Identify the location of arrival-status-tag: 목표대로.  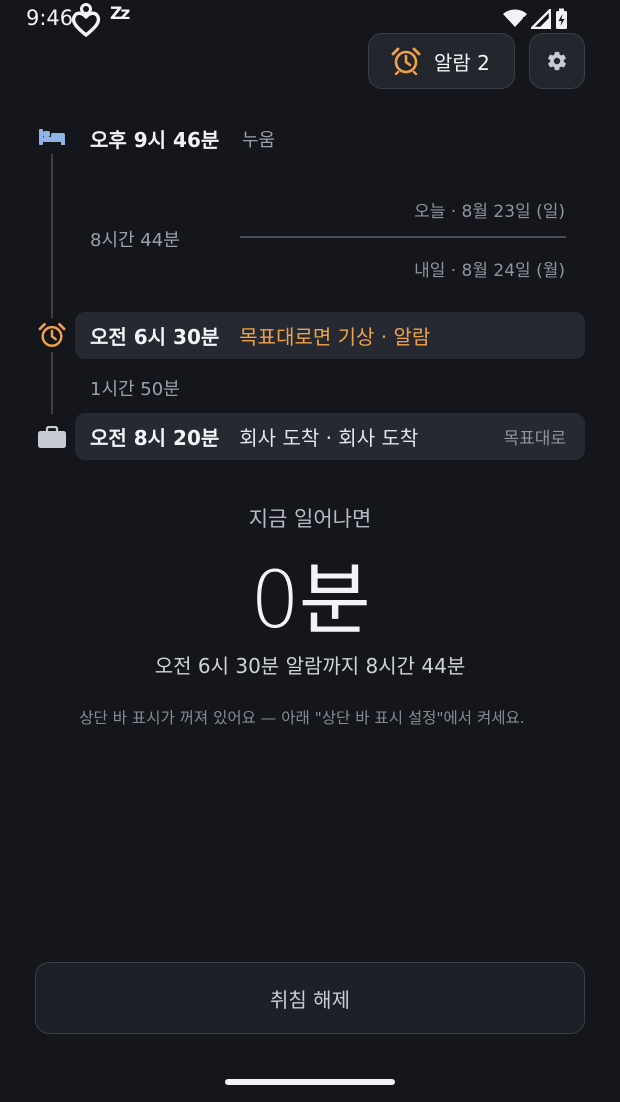
(534, 439).